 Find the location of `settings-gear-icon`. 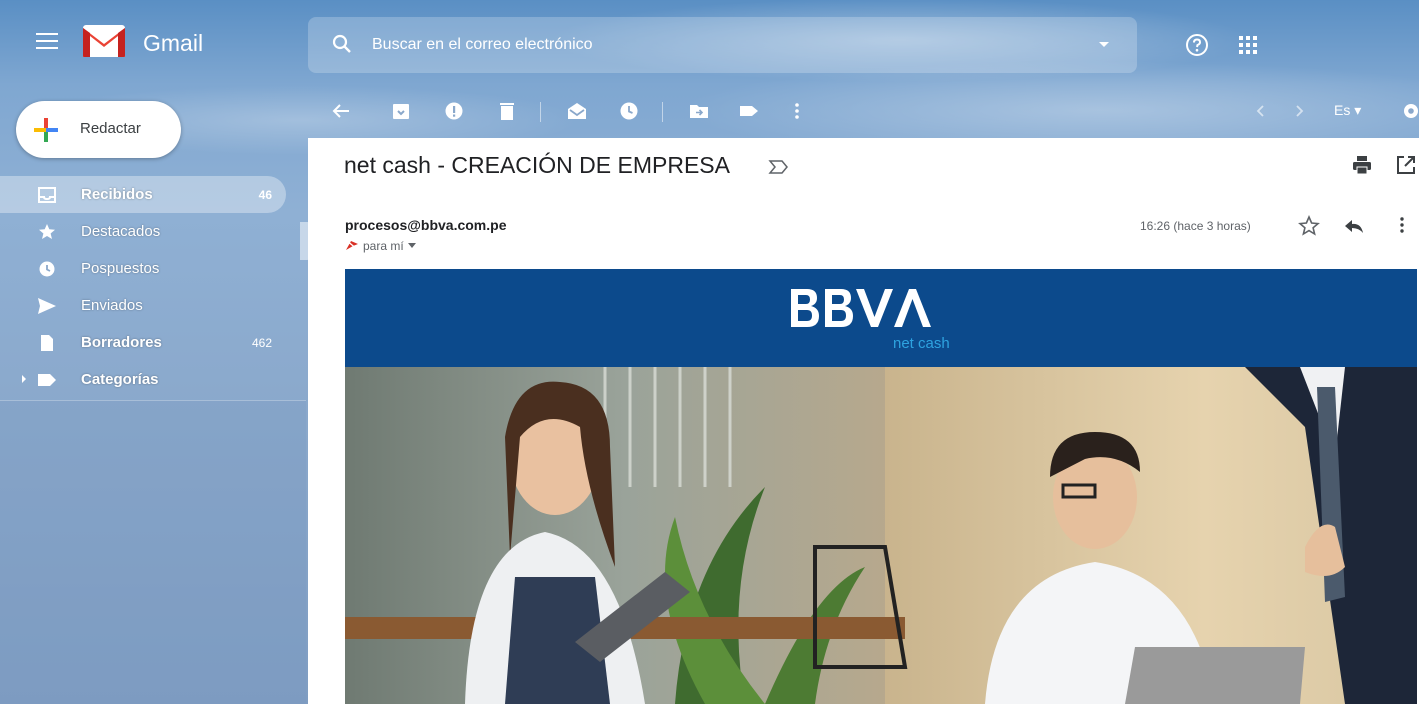

settings-gear-icon is located at coordinates (1409, 111).